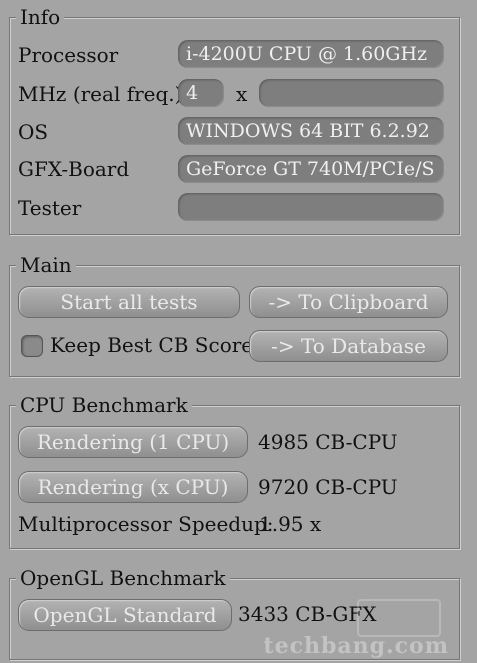  Describe the element at coordinates (125, 615) in the screenshot. I see `opengl-standard-button: OpenGL Standard` at that location.